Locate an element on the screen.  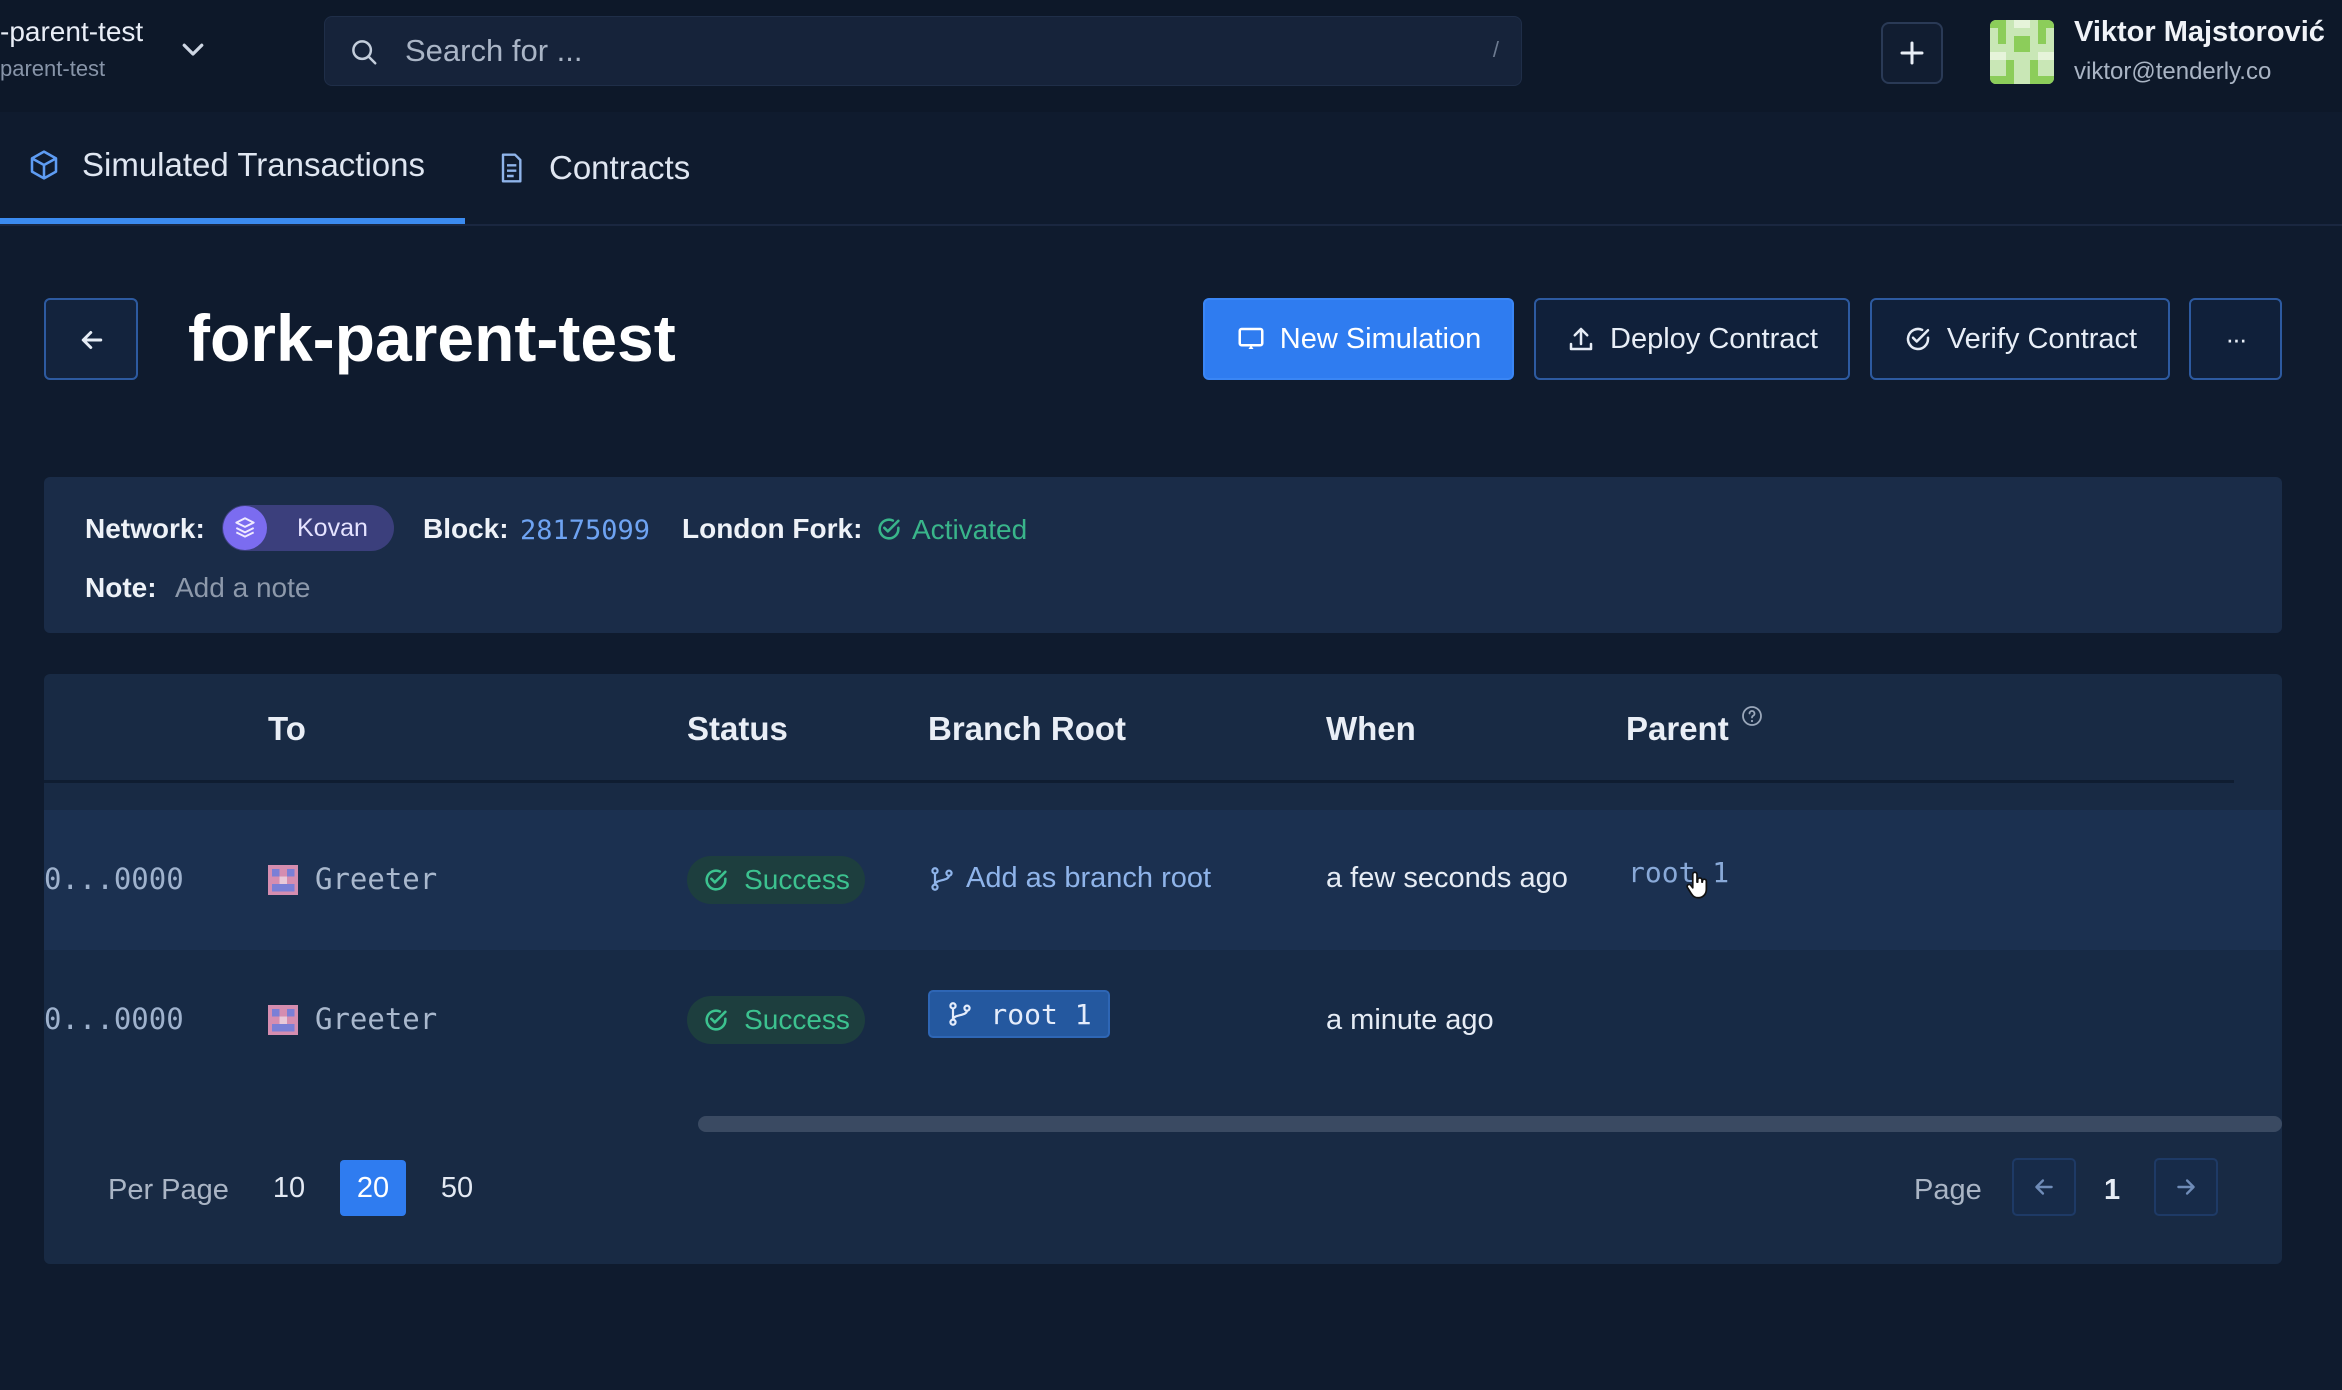
london-fork-label: London Fork: is located at coordinates (772, 528).